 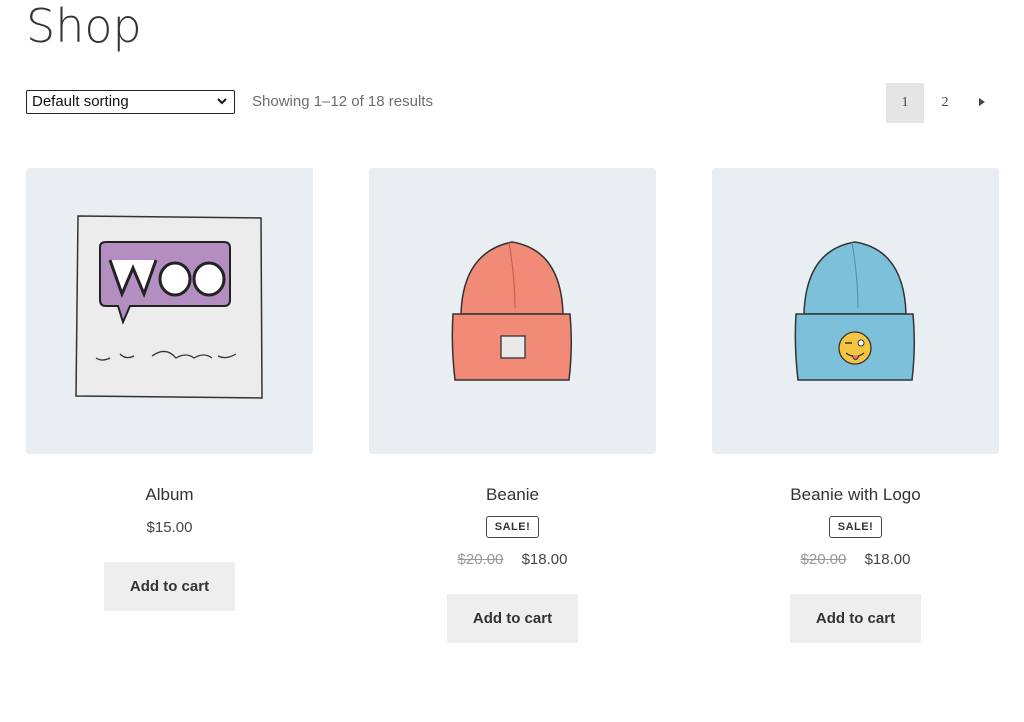 I want to click on pagination: 1 2, so click(x=942, y=103).